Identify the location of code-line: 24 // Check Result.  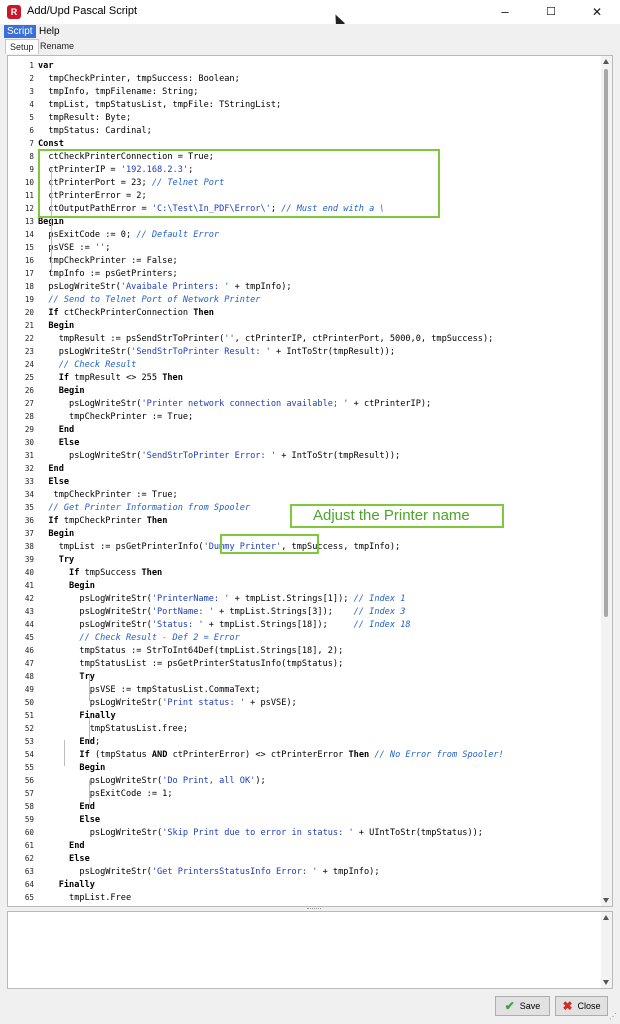
(305, 364).